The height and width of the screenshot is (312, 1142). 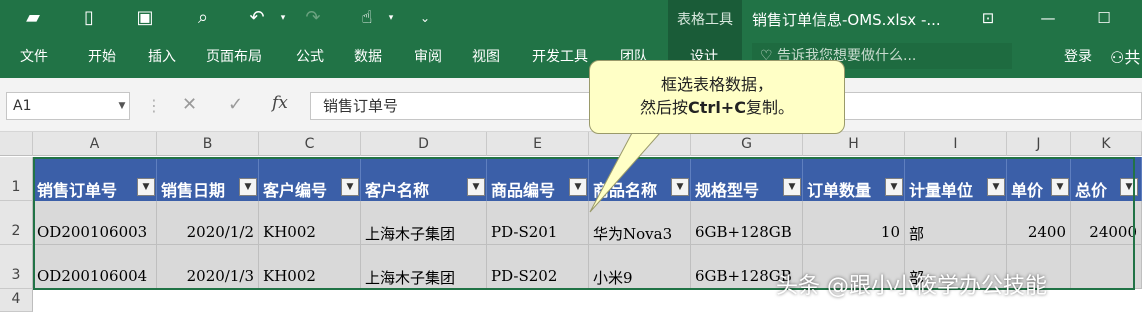 What do you see at coordinates (716, 84) in the screenshot?
I see `callout-line-1: 框选表格数据，` at bounding box center [716, 84].